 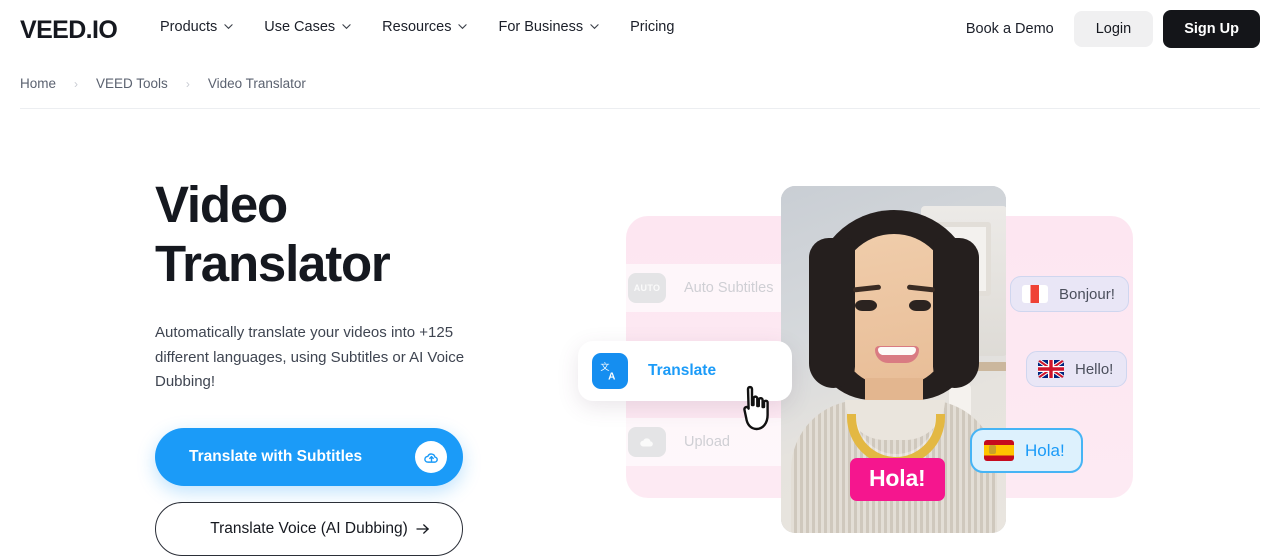 What do you see at coordinates (897, 479) in the screenshot?
I see `subtitle-badge: Hola!` at bounding box center [897, 479].